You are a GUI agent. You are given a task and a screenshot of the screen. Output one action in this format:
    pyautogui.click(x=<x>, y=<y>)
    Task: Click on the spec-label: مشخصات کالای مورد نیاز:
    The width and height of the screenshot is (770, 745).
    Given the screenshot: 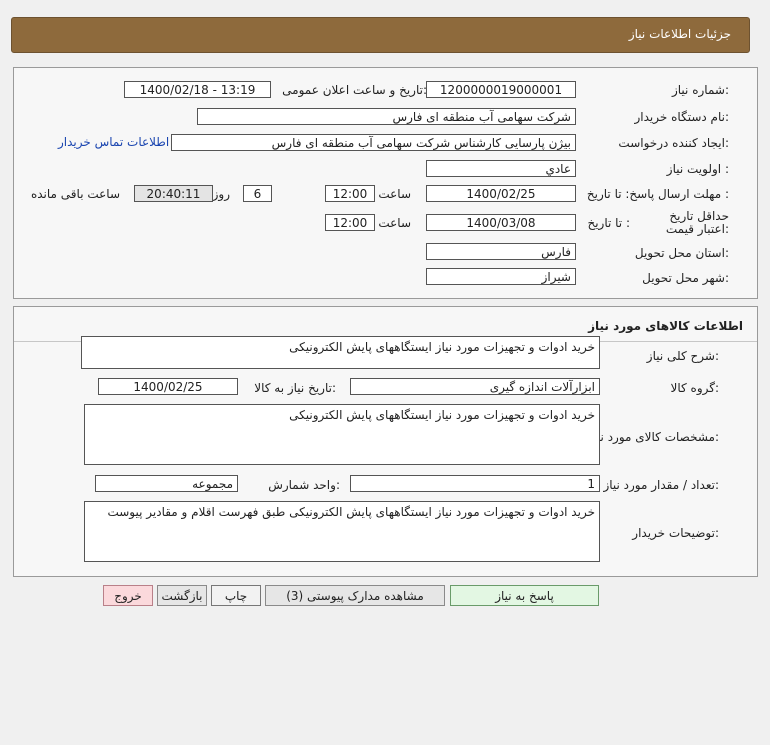 What is the action you would take?
    pyautogui.click(x=653, y=437)
    